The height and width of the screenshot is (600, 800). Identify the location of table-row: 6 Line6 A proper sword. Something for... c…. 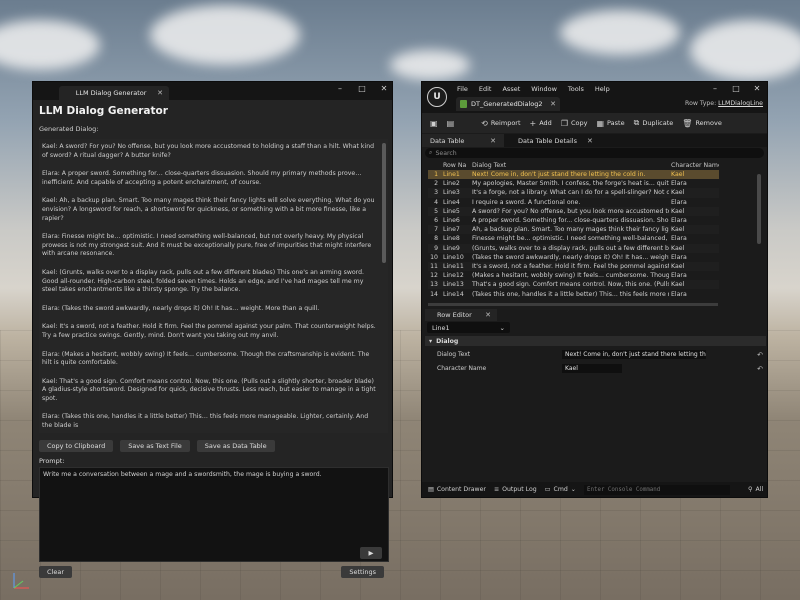
(573, 220).